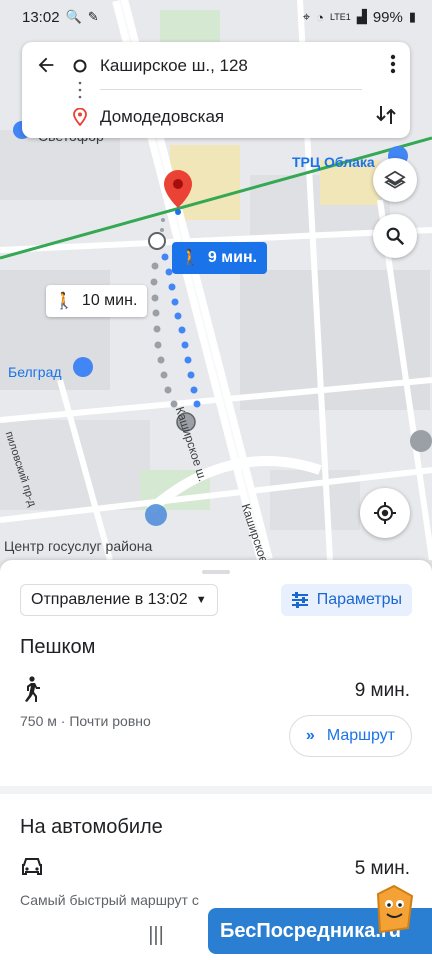 This screenshot has width=432, height=960. I want to click on poi-label-trc: ТРЦ Облака, so click(333, 162).